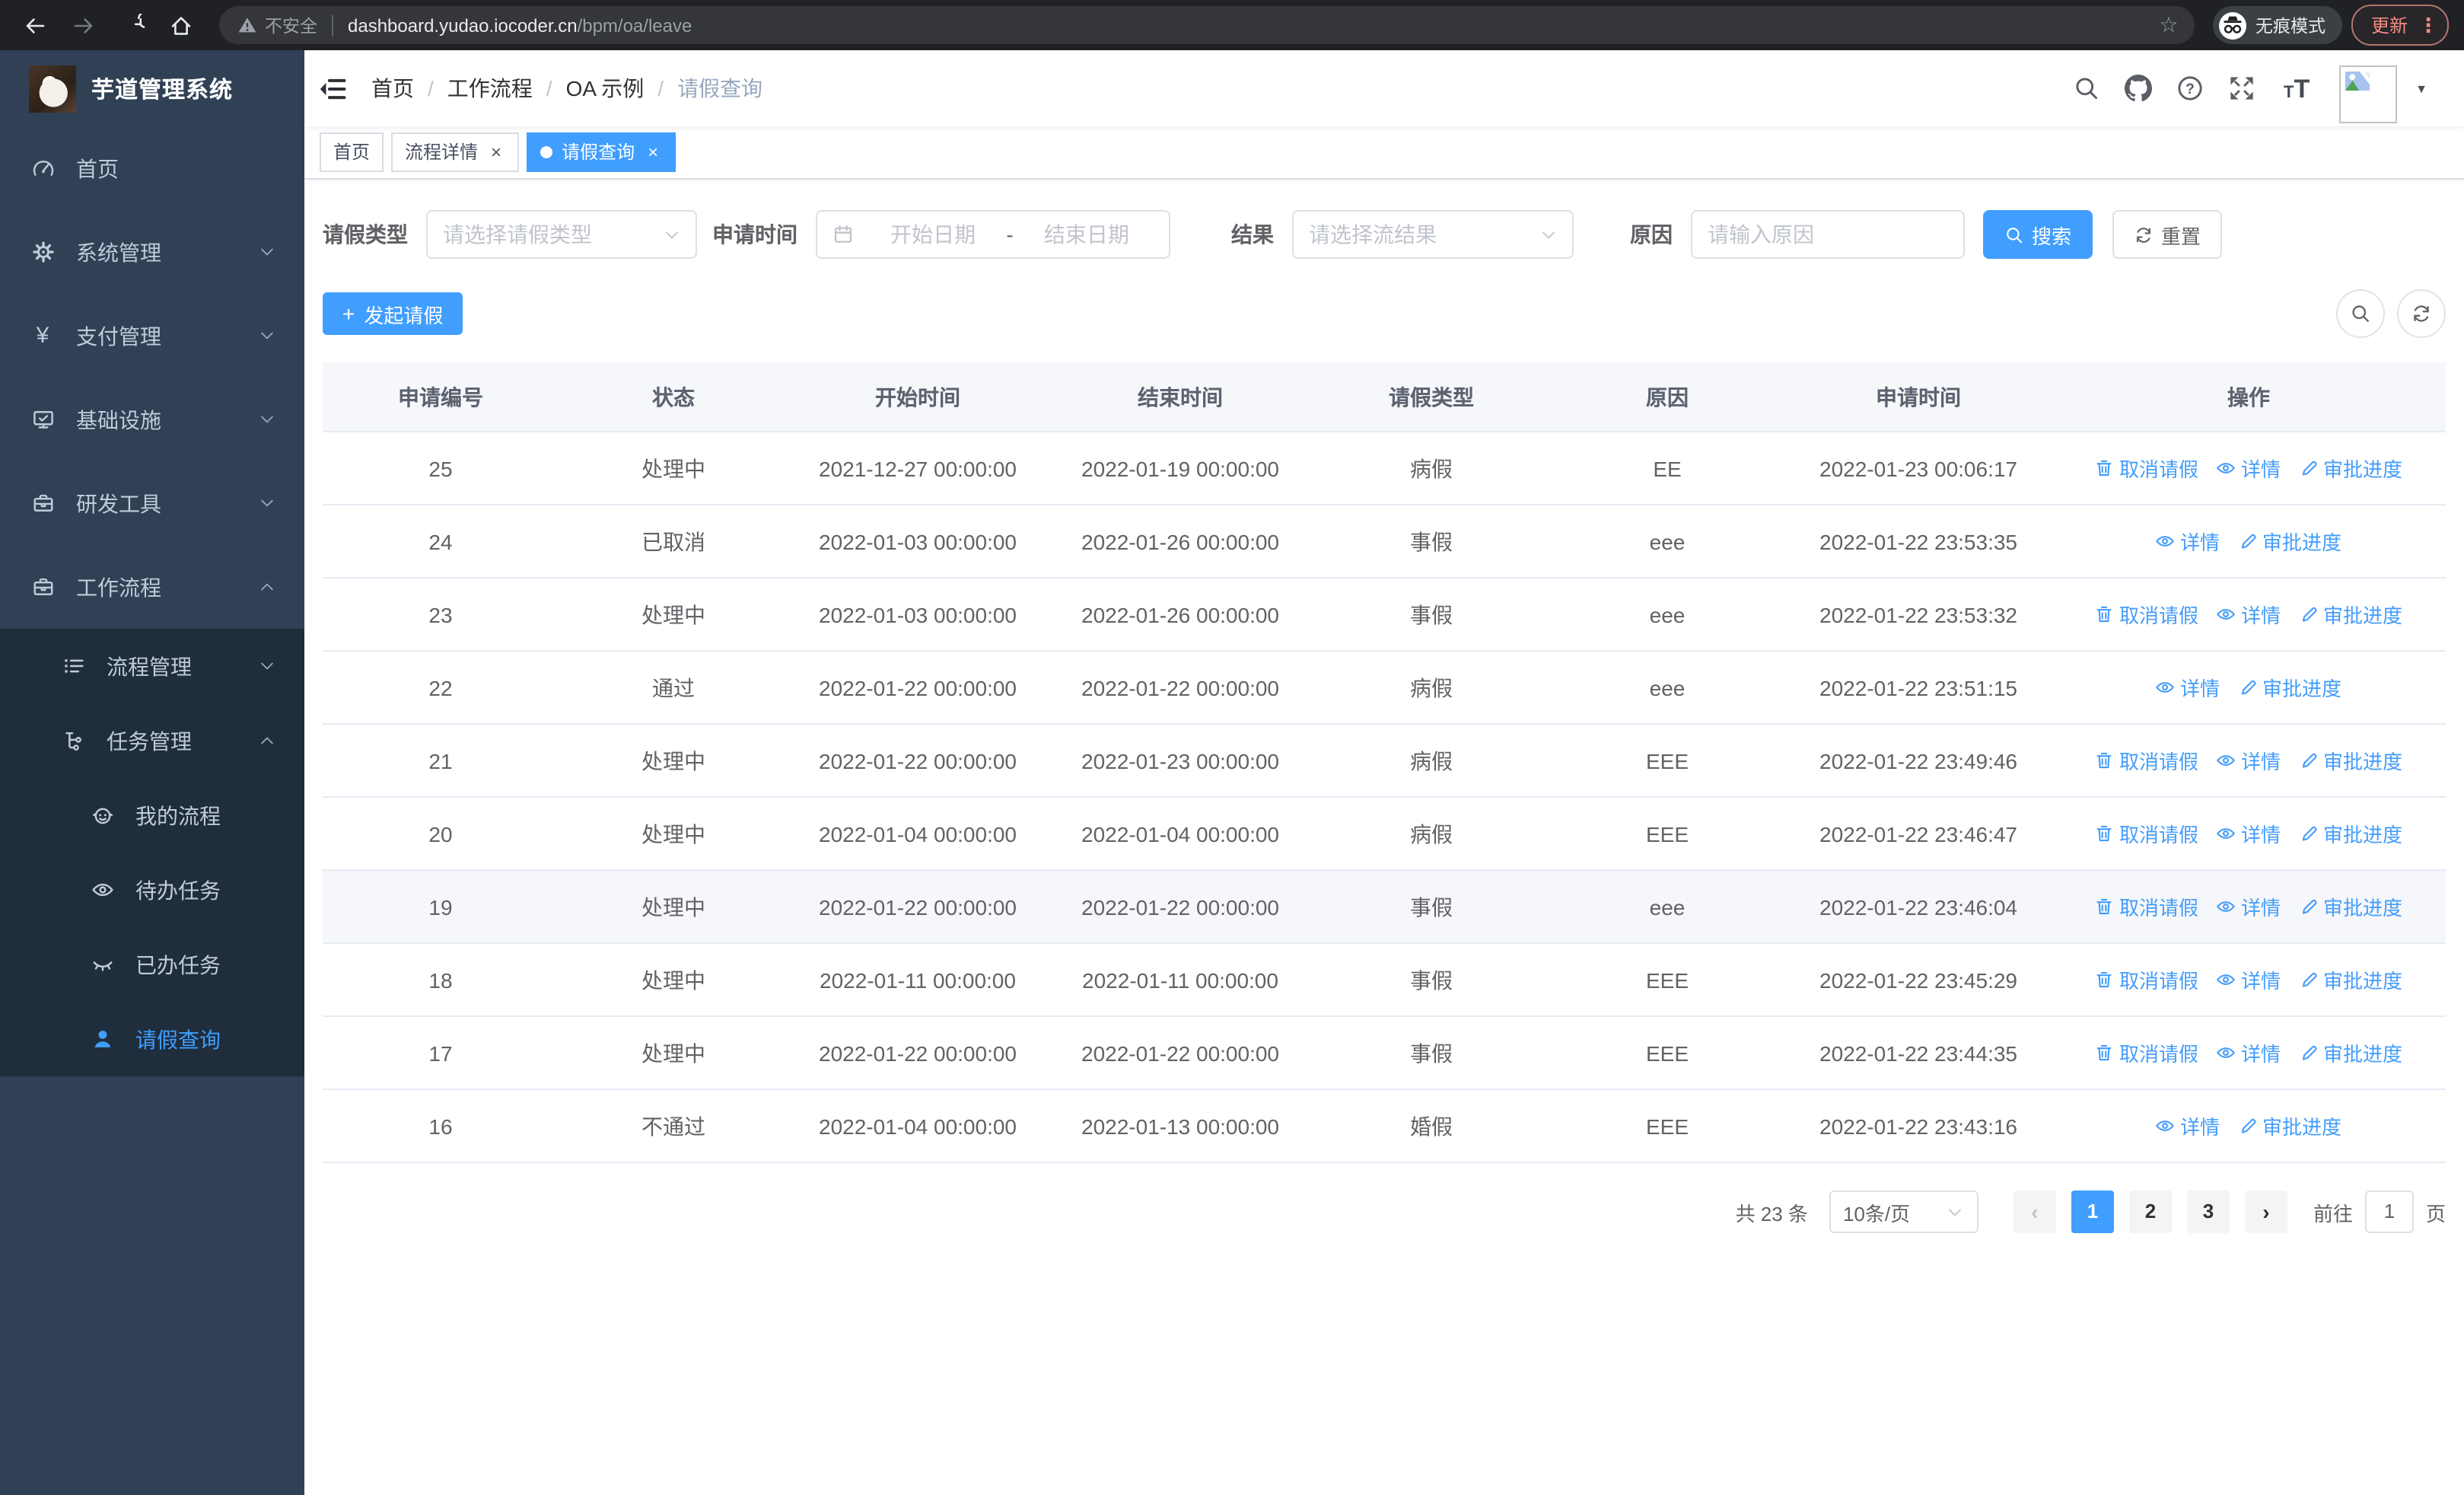  Describe the element at coordinates (152, 666) in the screenshot. I see `sidebar-item-process-management: 流程管理` at that location.